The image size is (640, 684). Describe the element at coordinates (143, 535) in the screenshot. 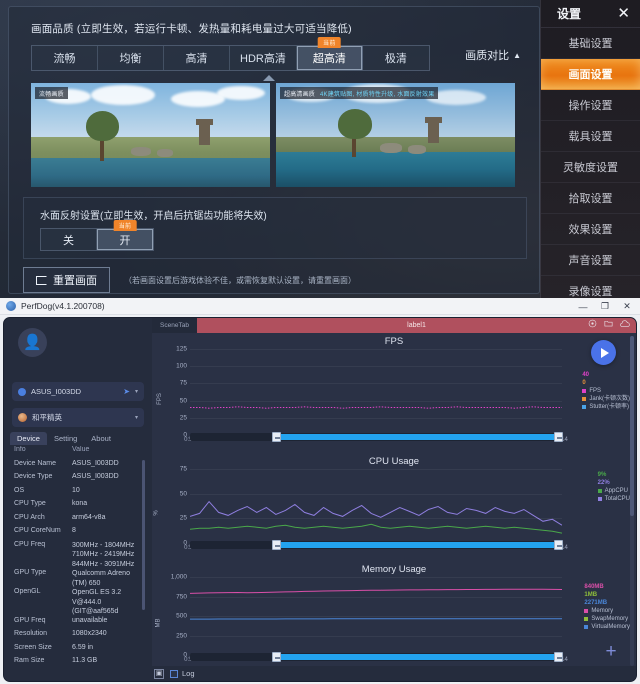

I see `table-scrollbar` at that location.